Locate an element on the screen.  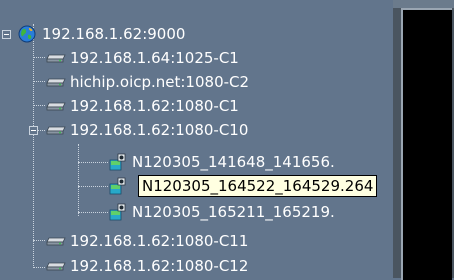
tree-node-label: 192.168.1.62:1080-C12 is located at coordinates (159, 266).